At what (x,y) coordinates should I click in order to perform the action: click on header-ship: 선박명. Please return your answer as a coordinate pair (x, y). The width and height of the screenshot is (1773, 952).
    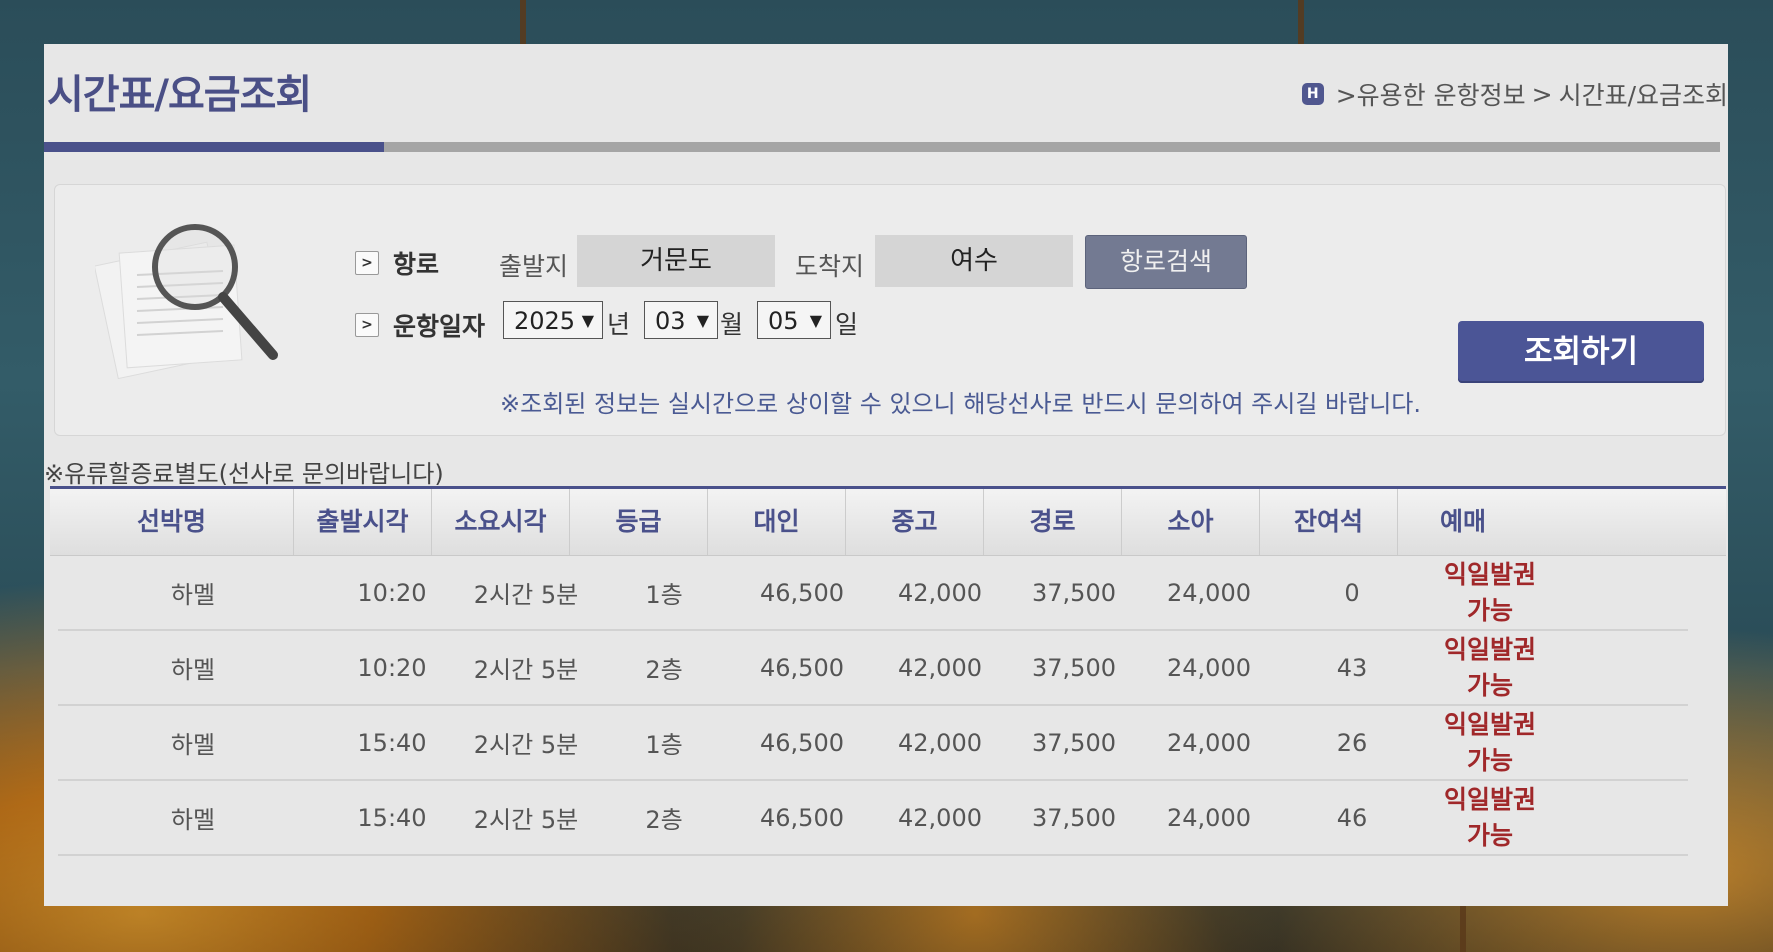
    Looking at the image, I should click on (172, 522).